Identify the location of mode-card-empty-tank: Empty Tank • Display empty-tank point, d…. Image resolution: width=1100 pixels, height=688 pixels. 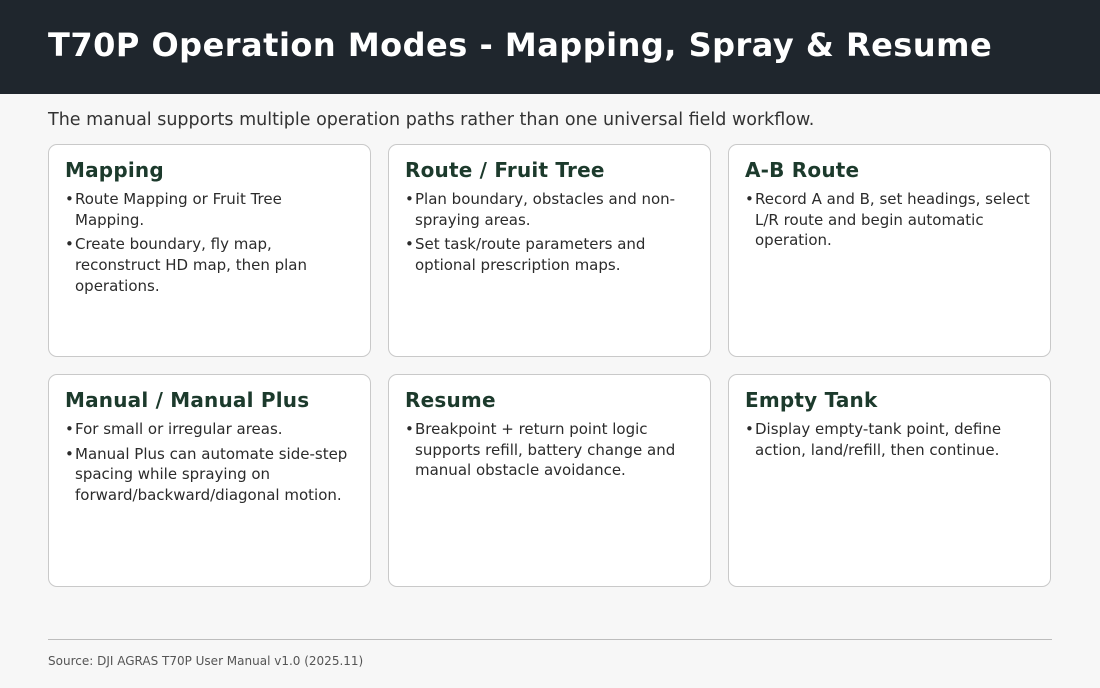
(889, 480).